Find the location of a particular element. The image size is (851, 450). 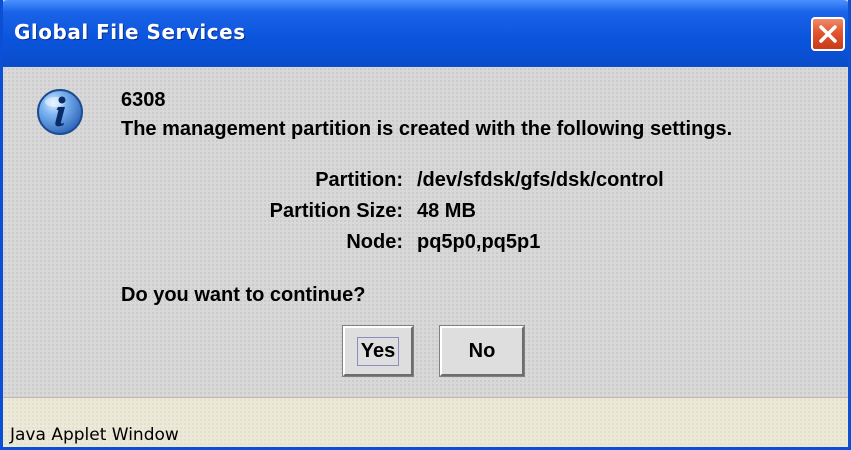

info-icon is located at coordinates (60, 112).